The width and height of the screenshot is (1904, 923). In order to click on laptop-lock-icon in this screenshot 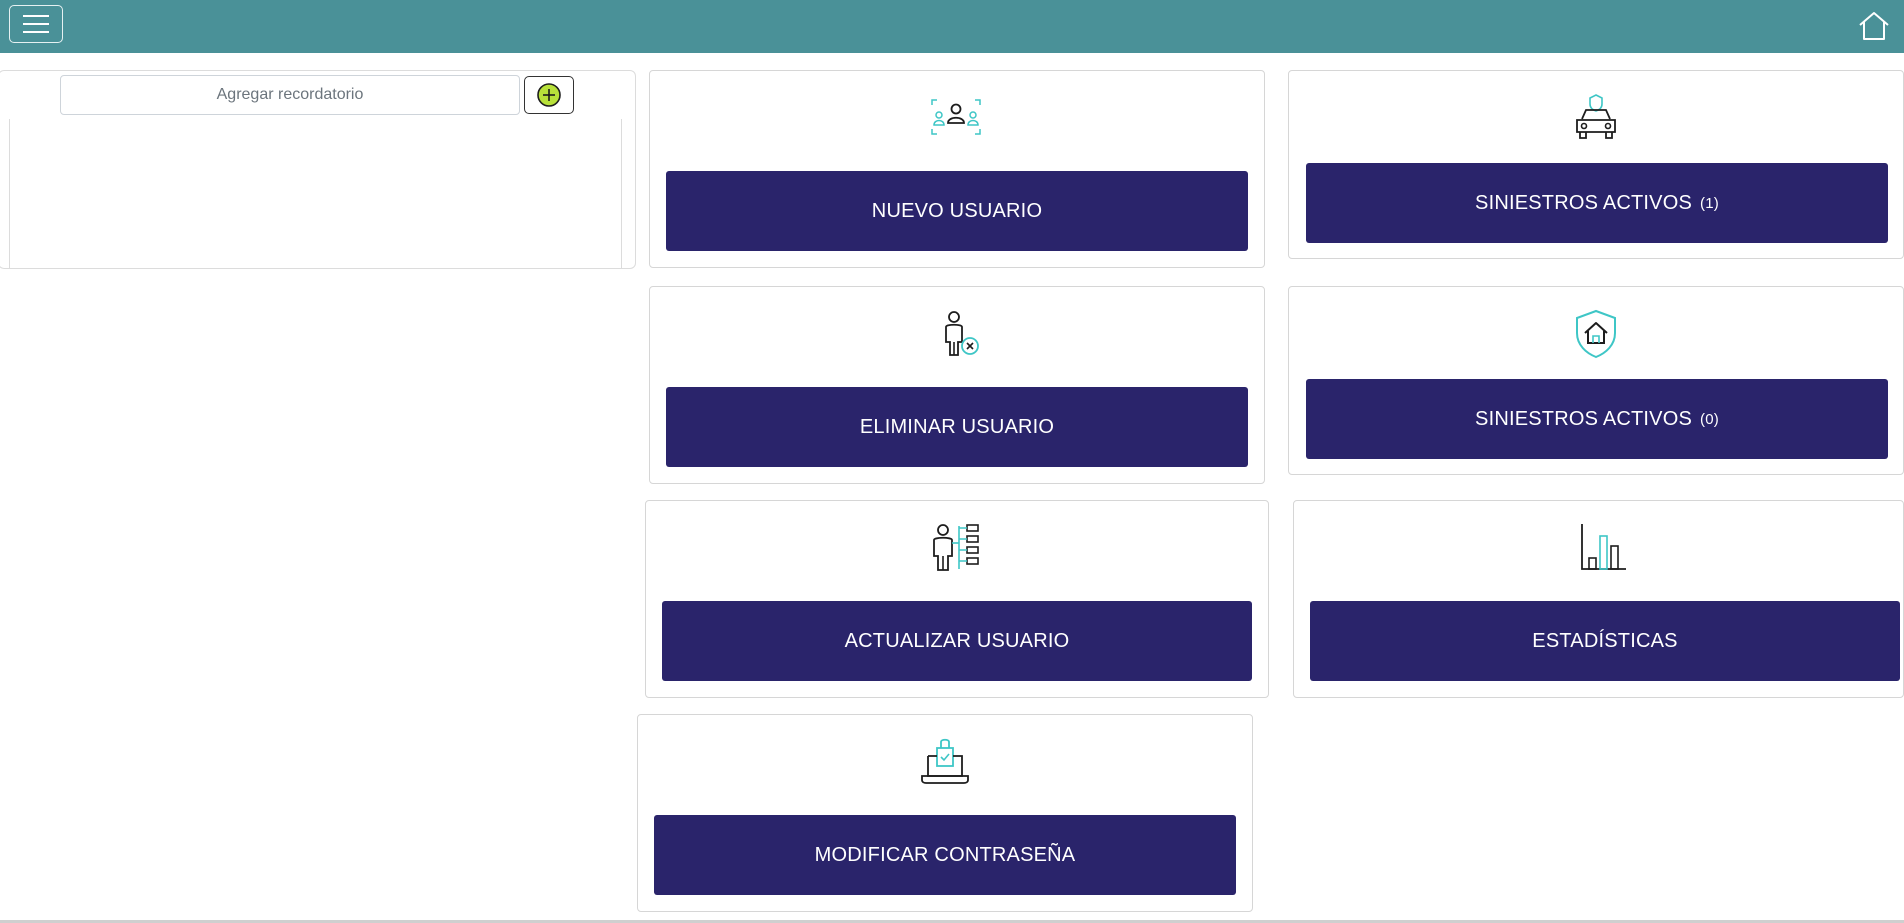, I will do `click(945, 761)`.